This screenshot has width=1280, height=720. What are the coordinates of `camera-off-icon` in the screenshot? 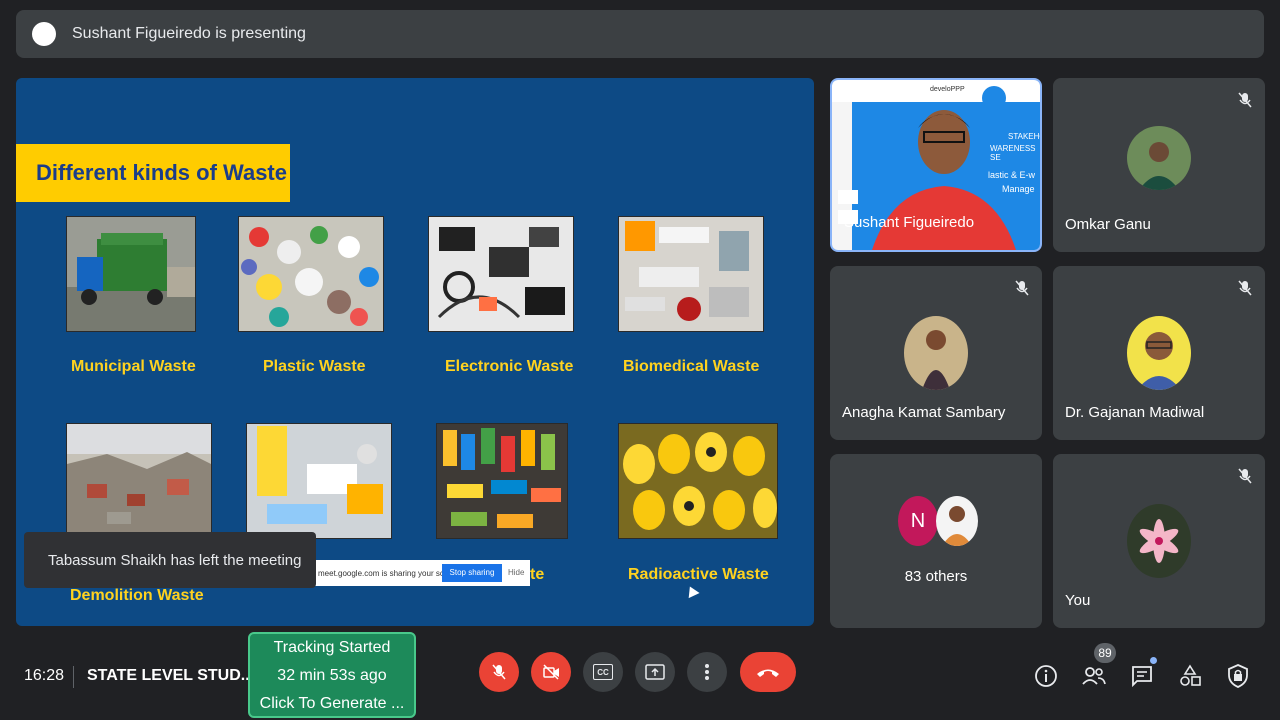 It's located at (551, 672).